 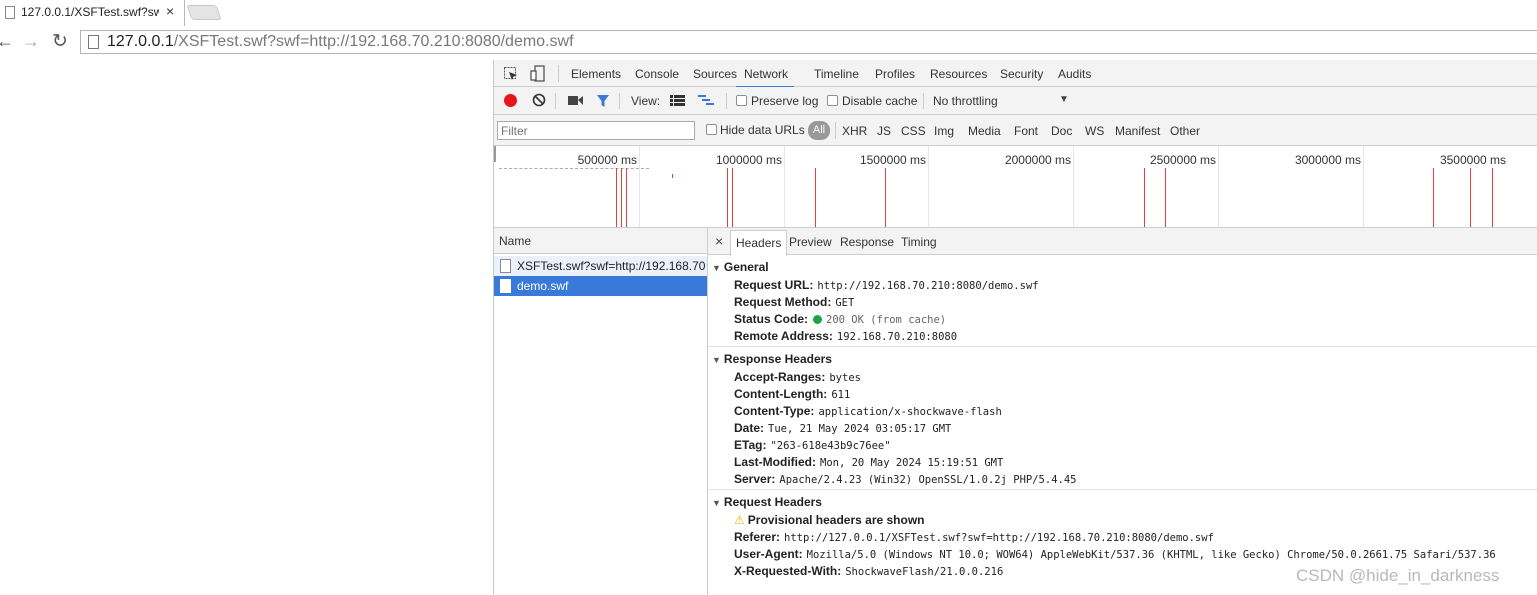 I want to click on disable-cache-checkbox, so click(x=832, y=100).